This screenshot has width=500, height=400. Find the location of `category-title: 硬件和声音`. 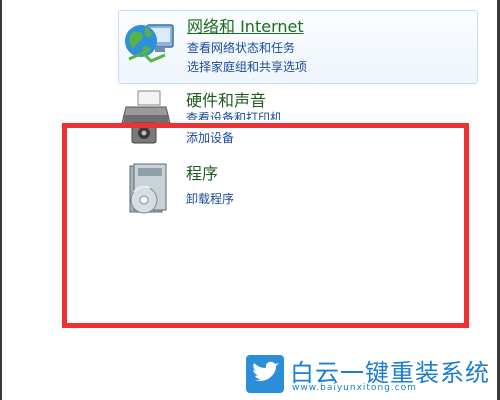

category-title: 硬件和声音 is located at coordinates (226, 99).